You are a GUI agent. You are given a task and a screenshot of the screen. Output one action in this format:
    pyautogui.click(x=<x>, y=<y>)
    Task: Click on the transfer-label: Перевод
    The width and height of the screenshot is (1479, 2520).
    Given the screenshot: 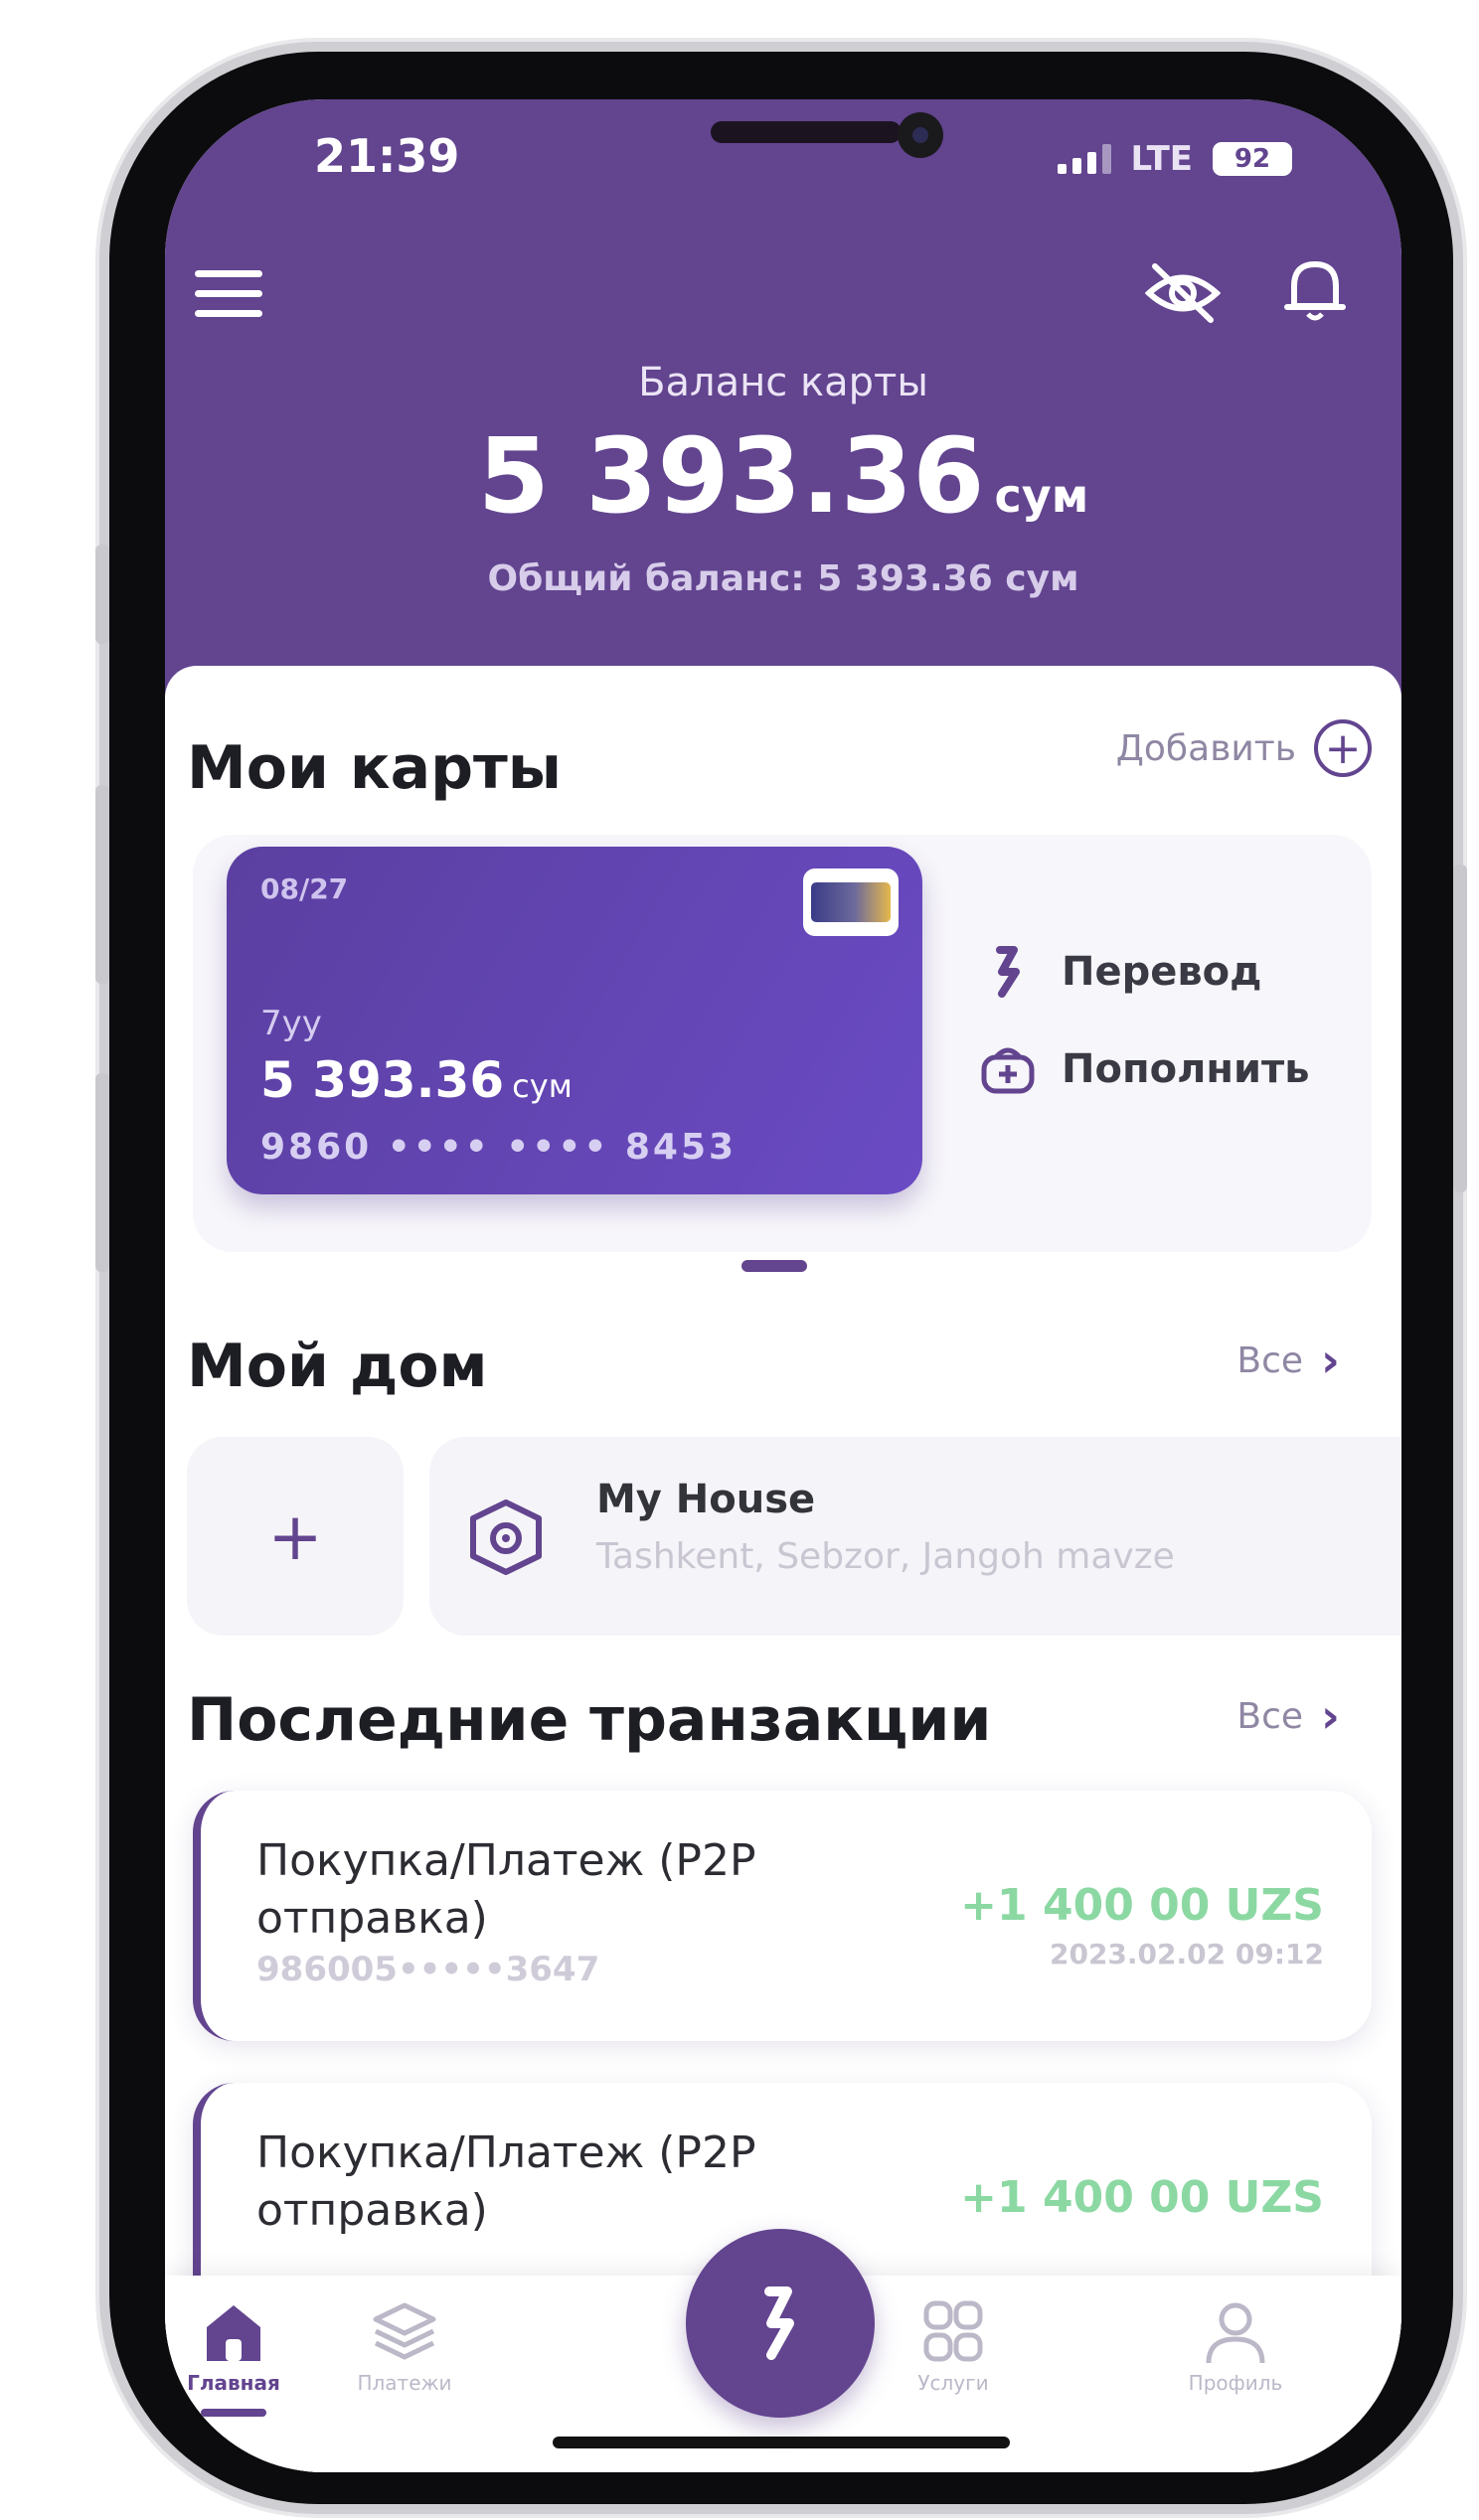 What is the action you would take?
    pyautogui.click(x=1162, y=972)
    